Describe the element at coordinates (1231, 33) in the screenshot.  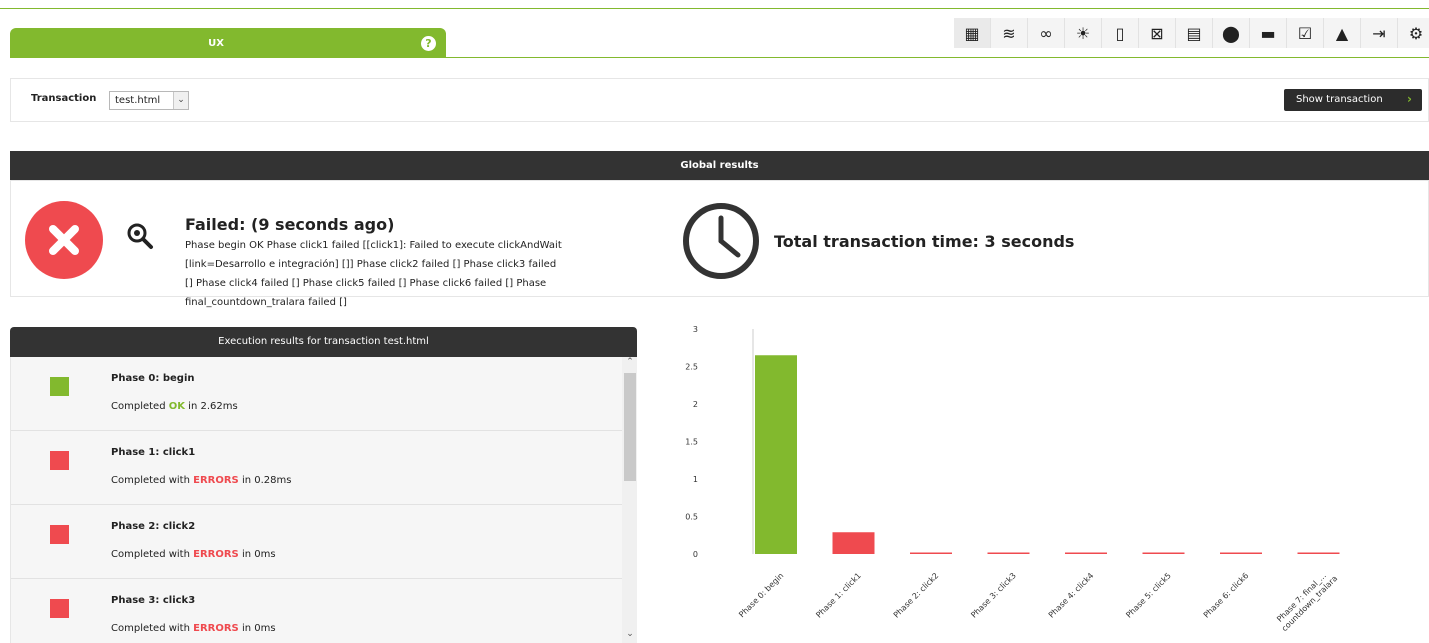
I see `map-pin-icon: ⬤` at that location.